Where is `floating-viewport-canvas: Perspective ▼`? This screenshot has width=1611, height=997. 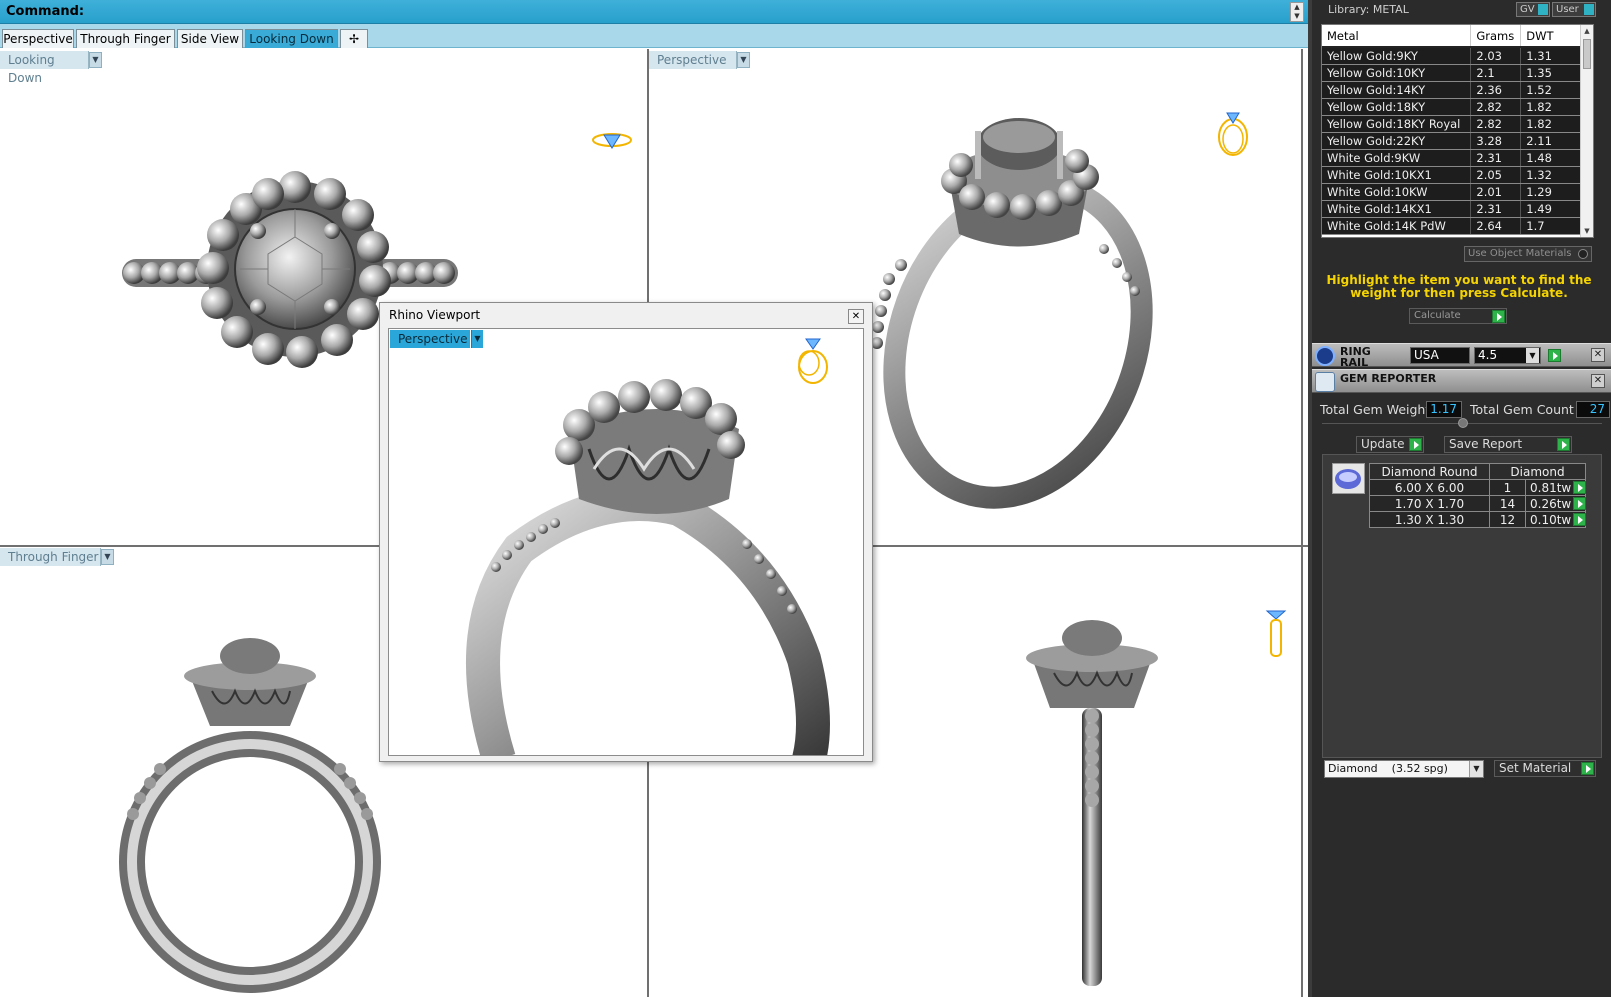 floating-viewport-canvas: Perspective ▼ is located at coordinates (626, 542).